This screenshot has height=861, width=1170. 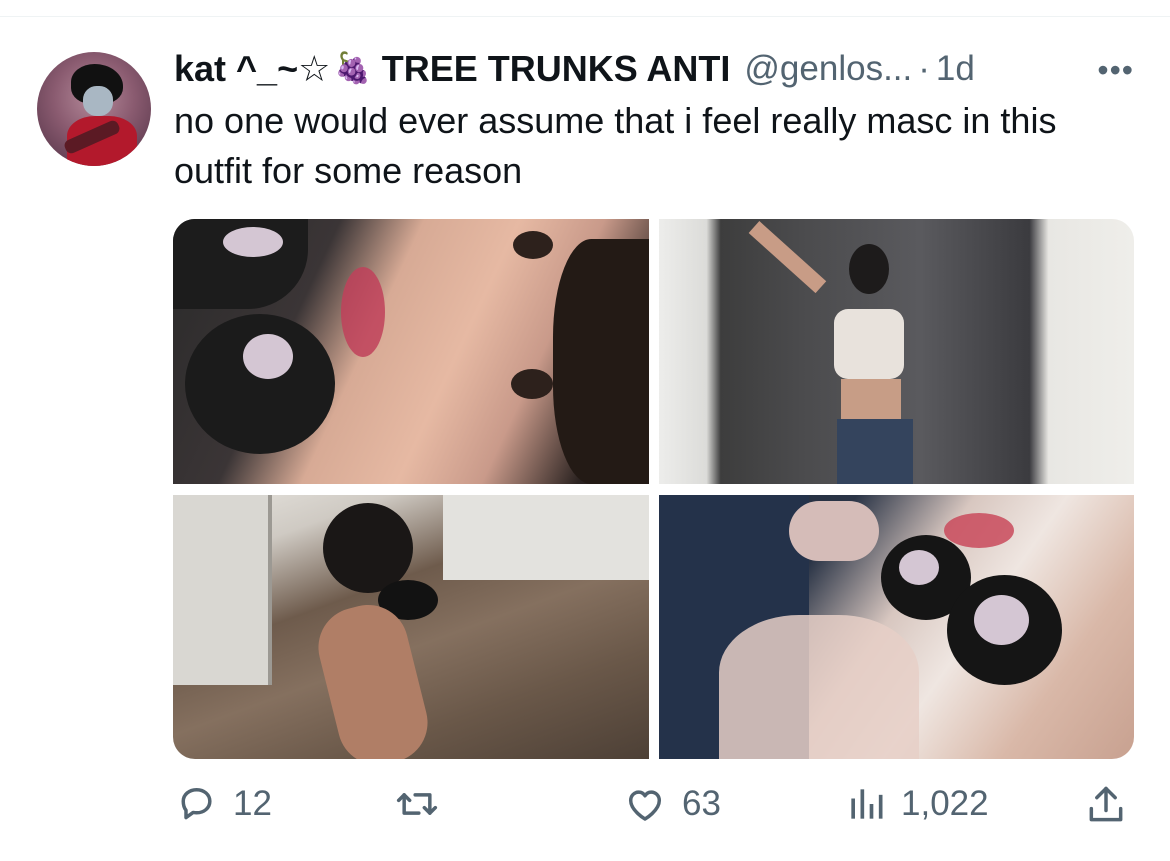 What do you see at coordinates (945, 803) in the screenshot?
I see `view-count: 1,022` at bounding box center [945, 803].